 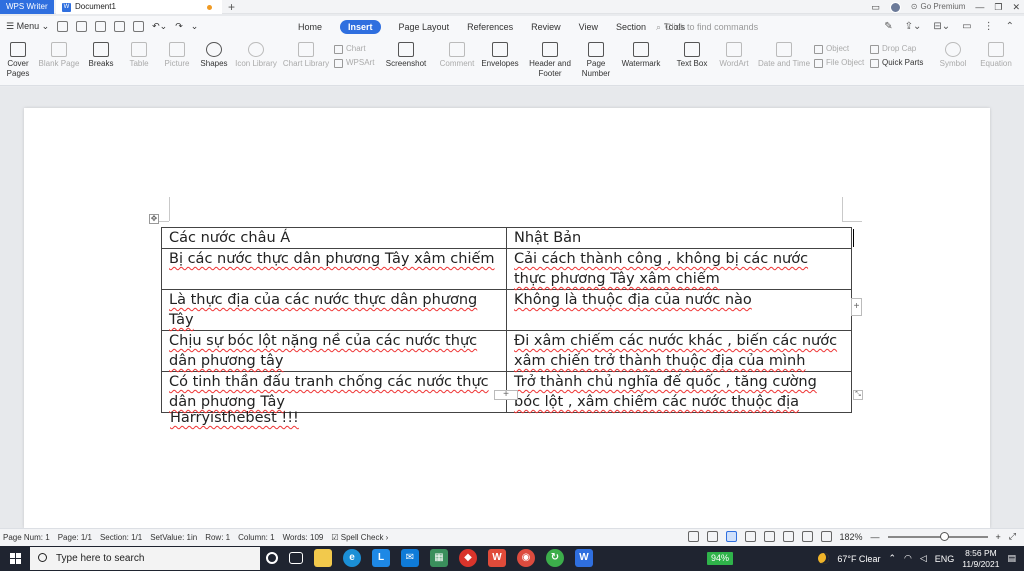 I want to click on chart-button: Chart, so click(x=356, y=49).